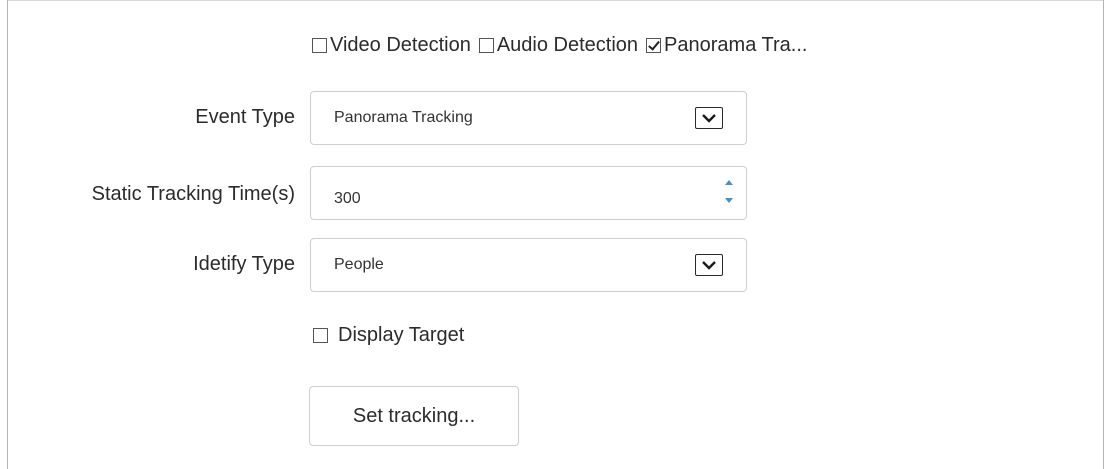  What do you see at coordinates (567, 45) in the screenshot?
I see `audio-detection-label: Audio Detection` at bounding box center [567, 45].